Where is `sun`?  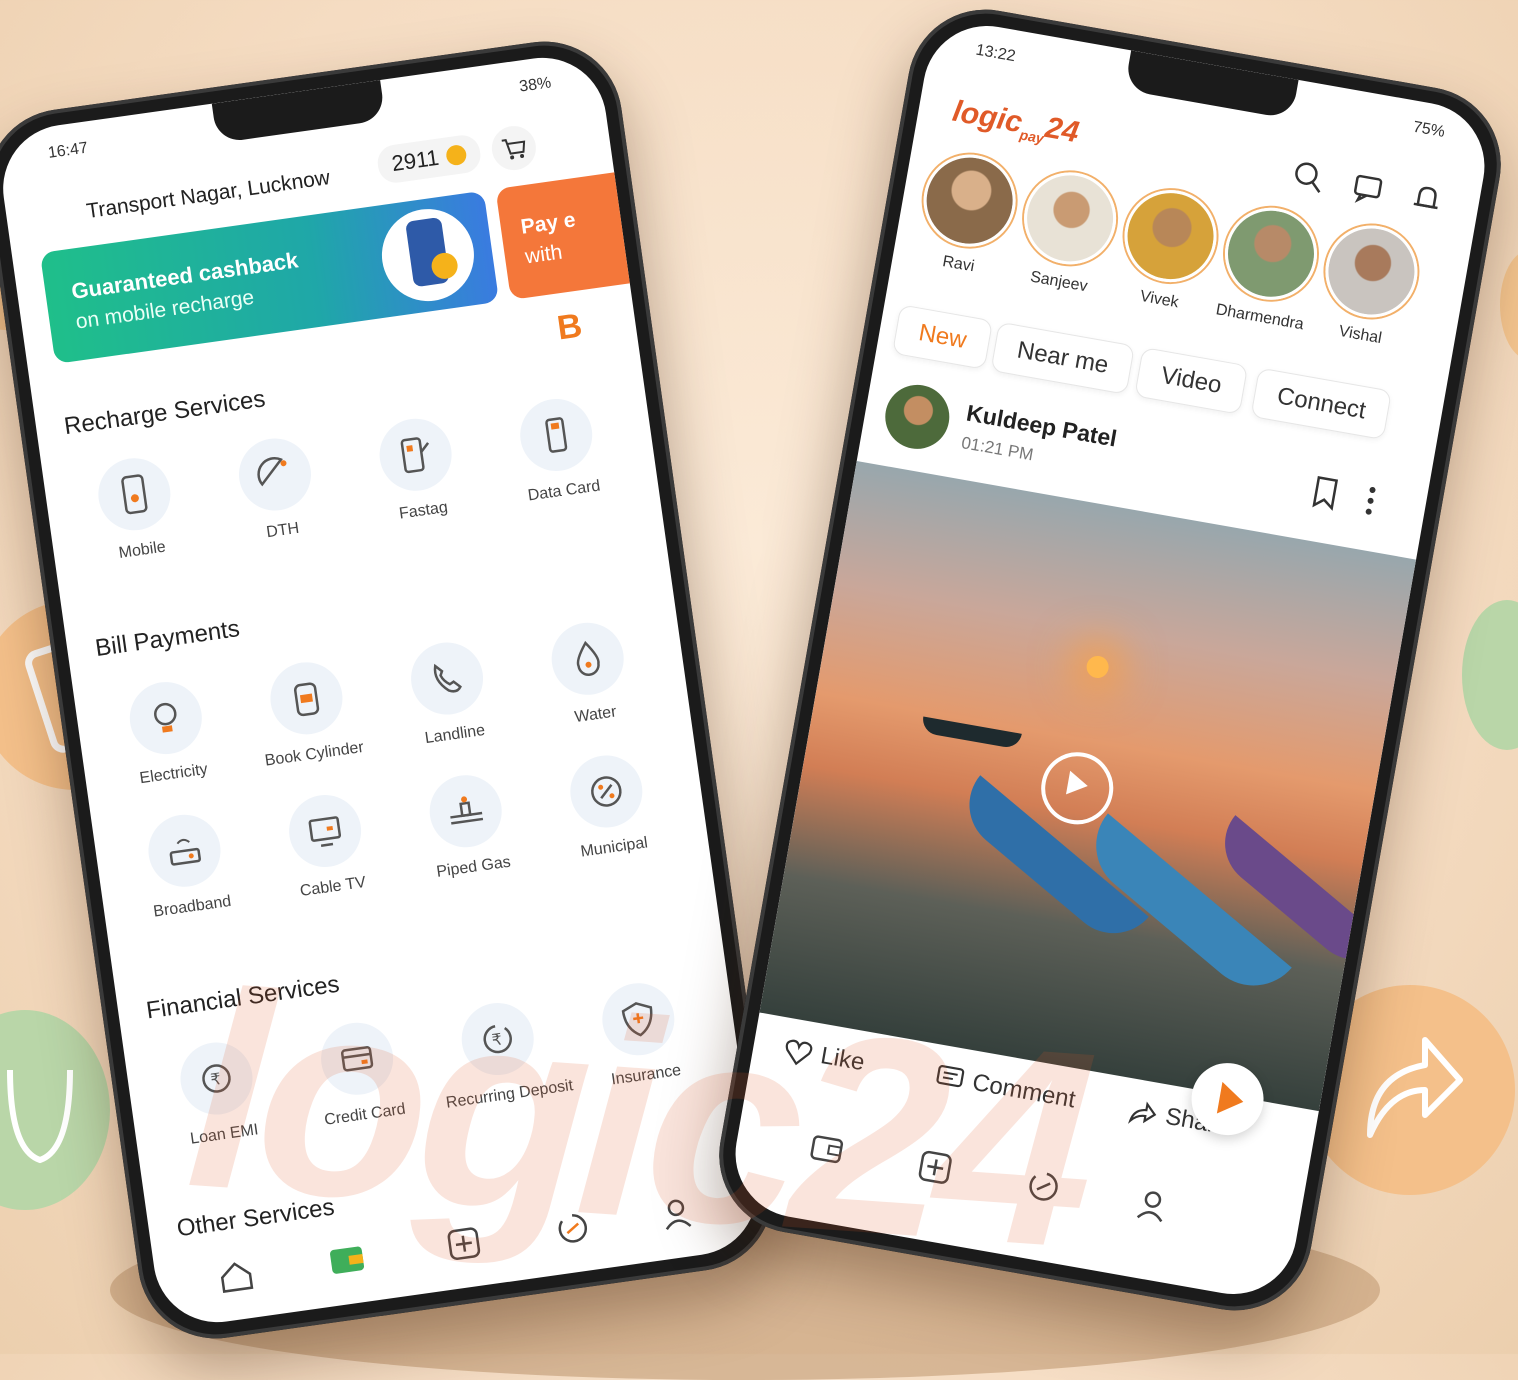 sun is located at coordinates (1097, 667).